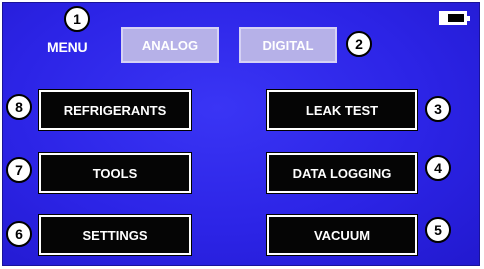  Describe the element at coordinates (342, 110) in the screenshot. I see `leak-test-button: LEAK TEST` at that location.